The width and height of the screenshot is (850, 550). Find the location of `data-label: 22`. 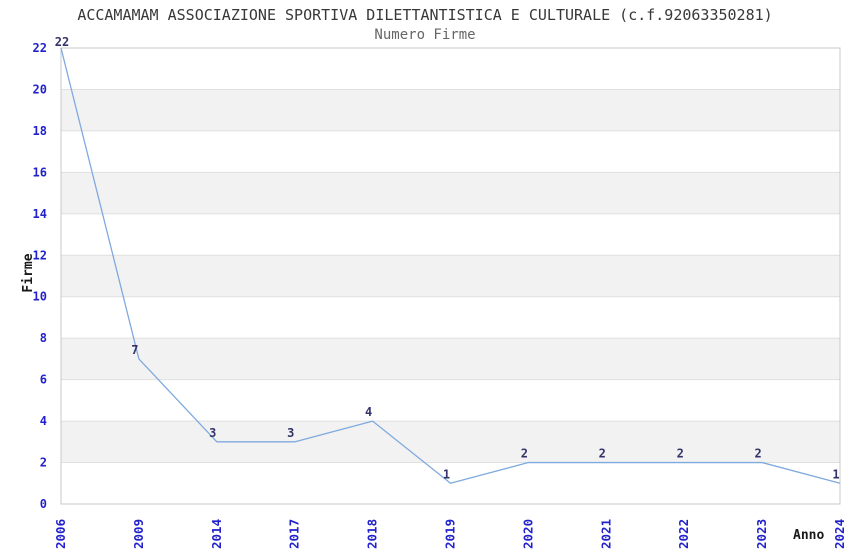

data-label: 22 is located at coordinates (62, 42).